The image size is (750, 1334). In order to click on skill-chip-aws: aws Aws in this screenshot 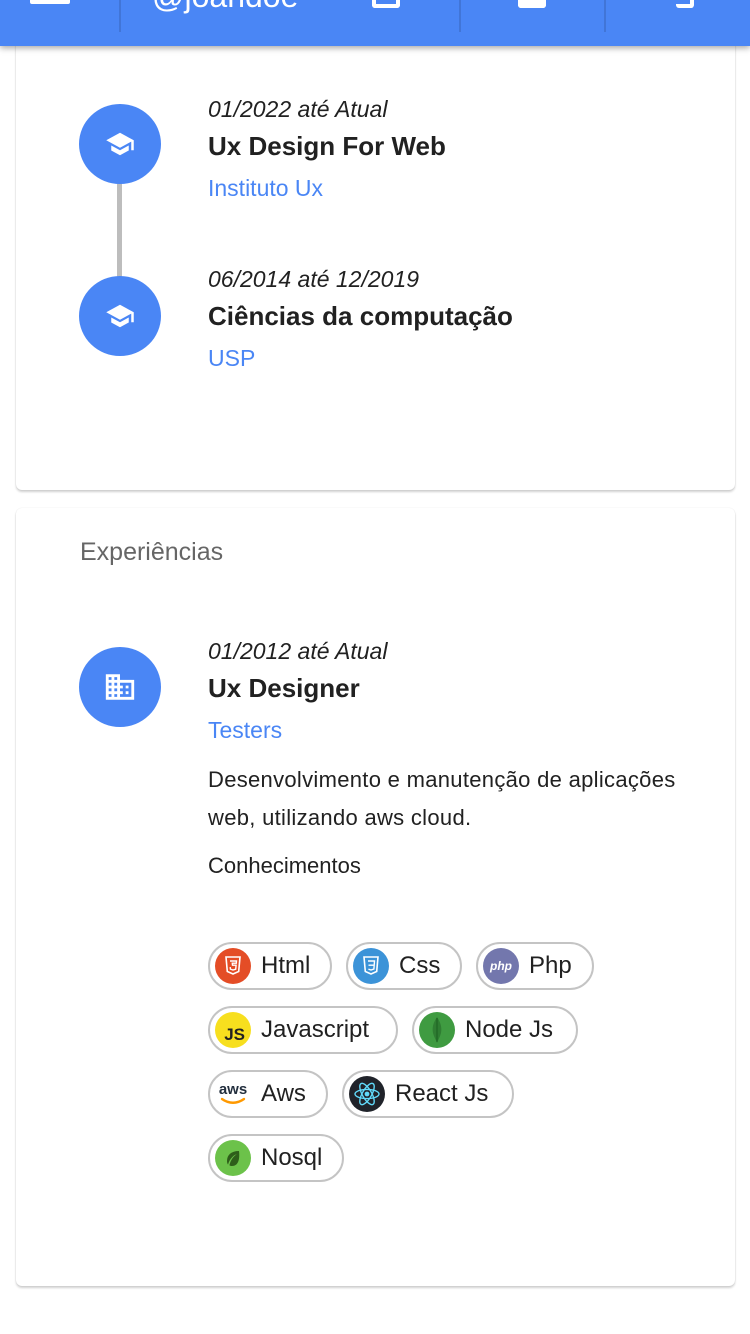, I will do `click(268, 1094)`.